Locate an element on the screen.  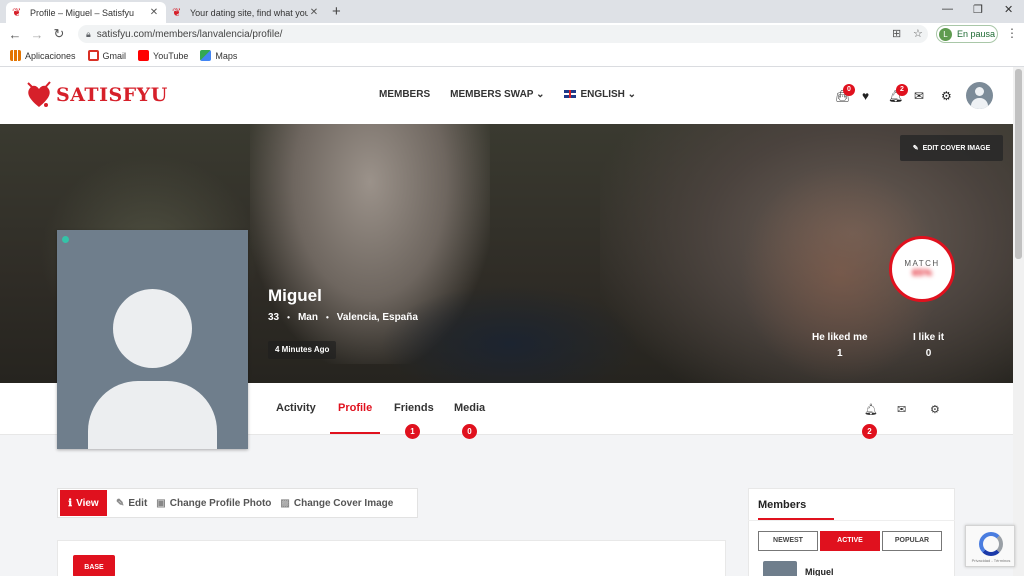
profile-name: Miguel is located at coordinates (295, 295).